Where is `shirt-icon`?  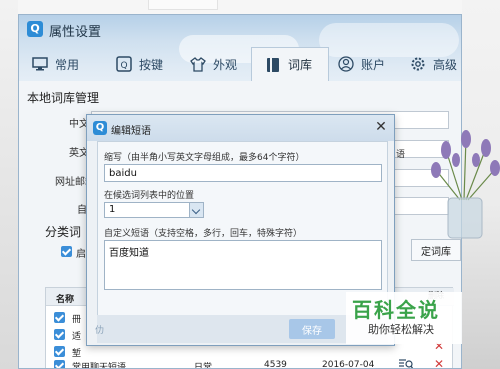
shirt-icon is located at coordinates (198, 64).